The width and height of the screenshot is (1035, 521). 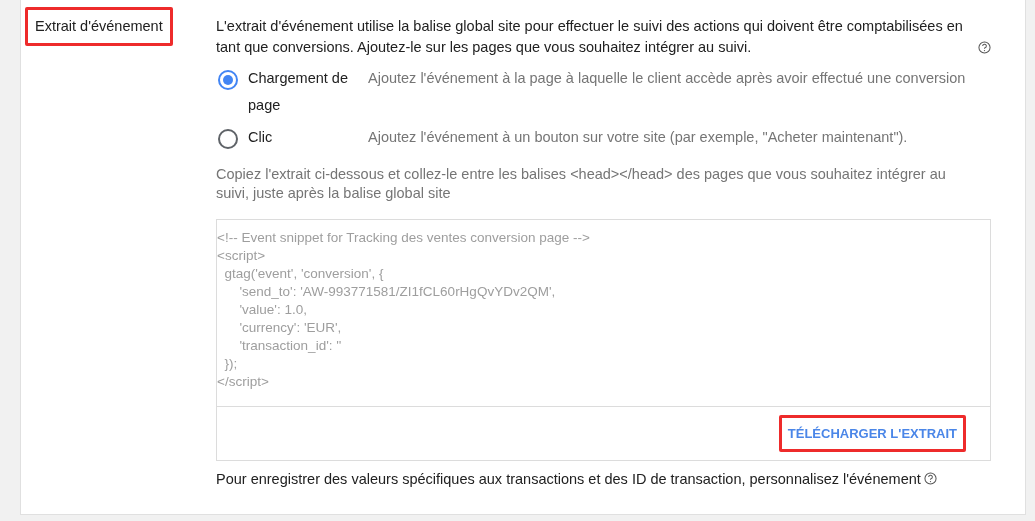 I want to click on option-hint: Ajoutez l'événement à la page à laquelle le client accède après avoir effectué une conversion, so click(x=667, y=78).